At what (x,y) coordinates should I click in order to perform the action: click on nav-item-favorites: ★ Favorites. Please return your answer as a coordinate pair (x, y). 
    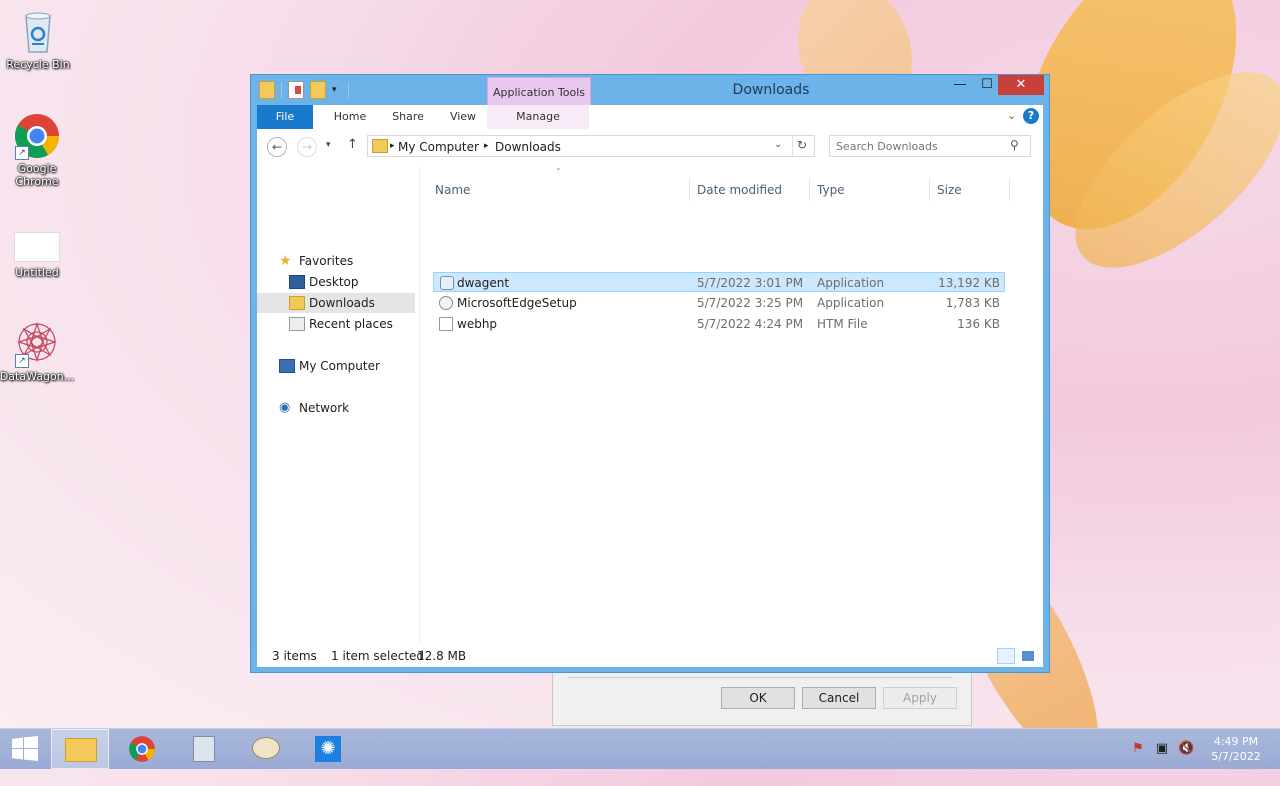
    Looking at the image, I should click on (336, 261).